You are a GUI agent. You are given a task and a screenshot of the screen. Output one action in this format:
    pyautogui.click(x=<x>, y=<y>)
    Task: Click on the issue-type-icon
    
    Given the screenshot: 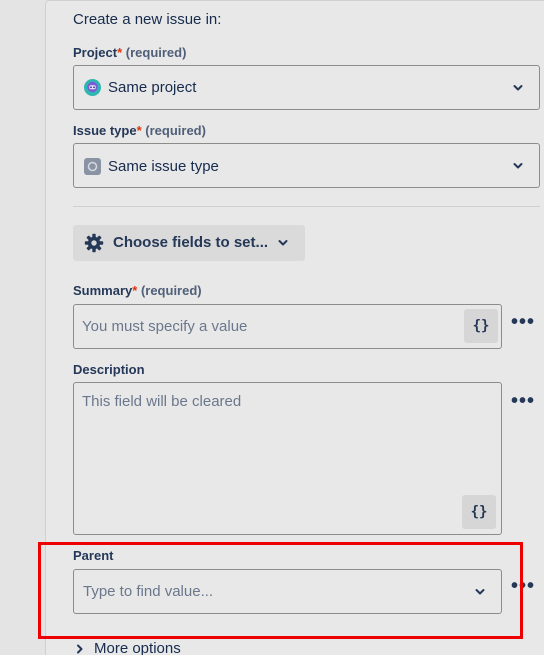 What is the action you would take?
    pyautogui.click(x=92, y=166)
    